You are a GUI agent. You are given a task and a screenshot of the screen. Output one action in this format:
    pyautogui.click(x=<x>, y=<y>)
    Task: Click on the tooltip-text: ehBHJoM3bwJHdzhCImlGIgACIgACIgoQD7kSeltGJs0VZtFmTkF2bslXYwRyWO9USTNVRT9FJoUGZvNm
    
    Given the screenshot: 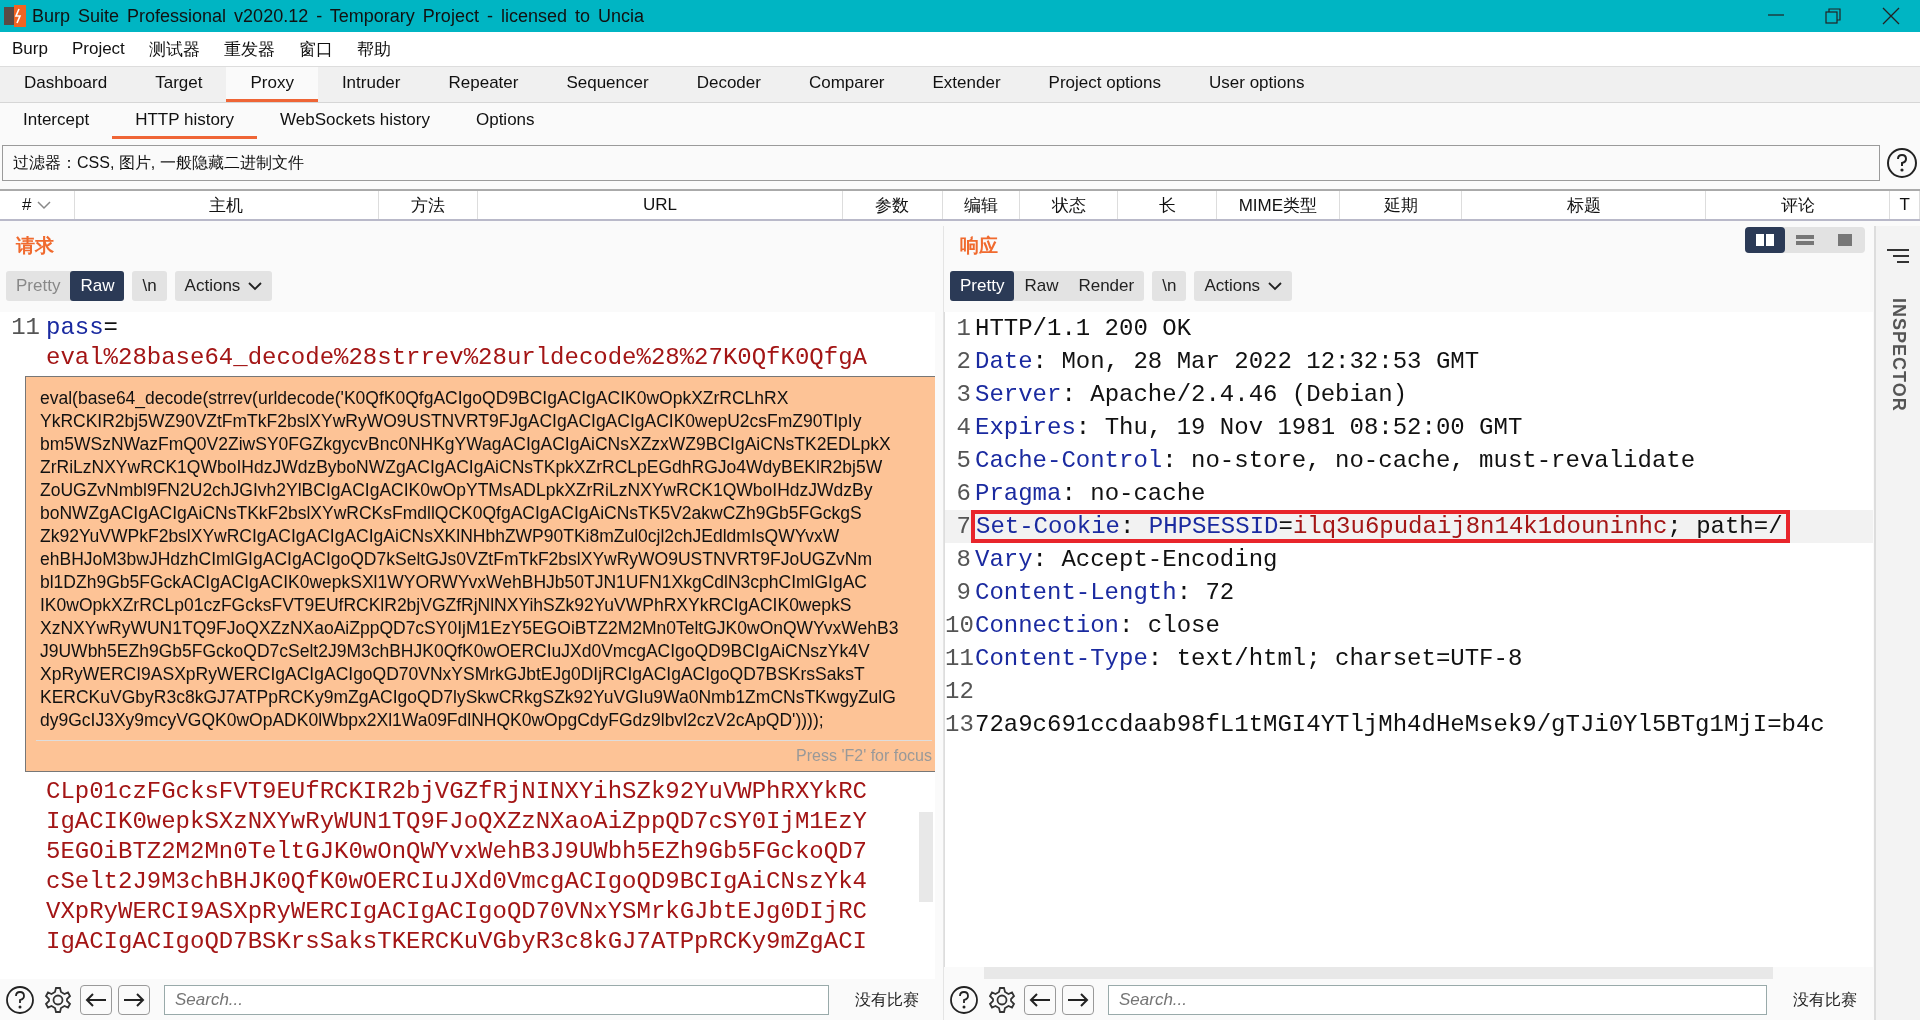 What is the action you would take?
    pyautogui.click(x=456, y=559)
    